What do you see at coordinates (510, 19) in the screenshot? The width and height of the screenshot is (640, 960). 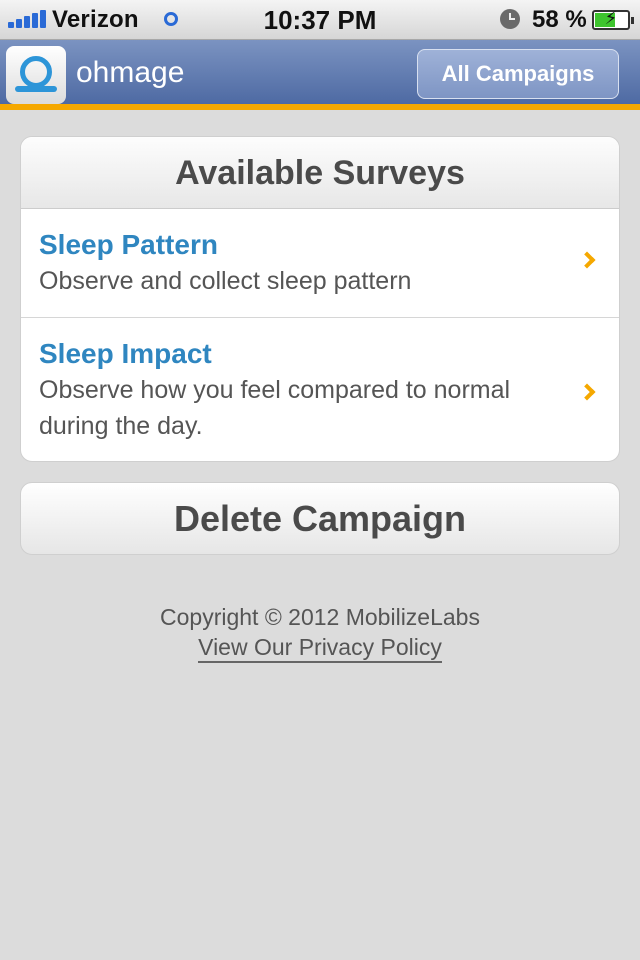 I see `alarm-clock-icon` at bounding box center [510, 19].